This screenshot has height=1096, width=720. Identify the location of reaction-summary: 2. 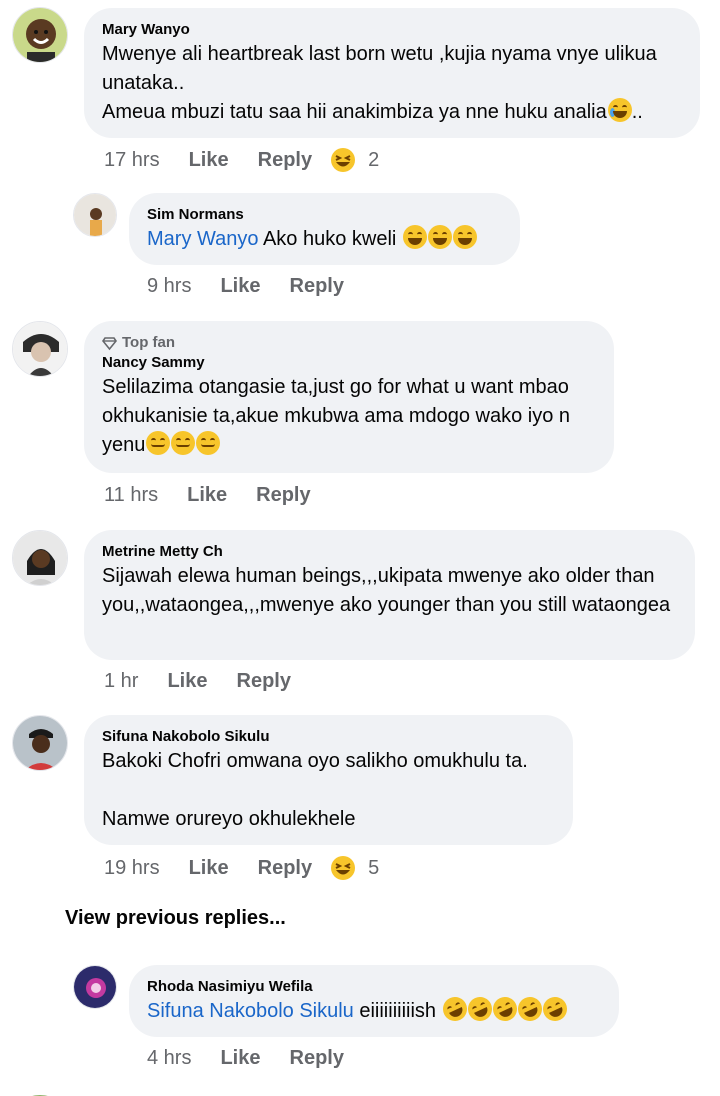
(354, 160).